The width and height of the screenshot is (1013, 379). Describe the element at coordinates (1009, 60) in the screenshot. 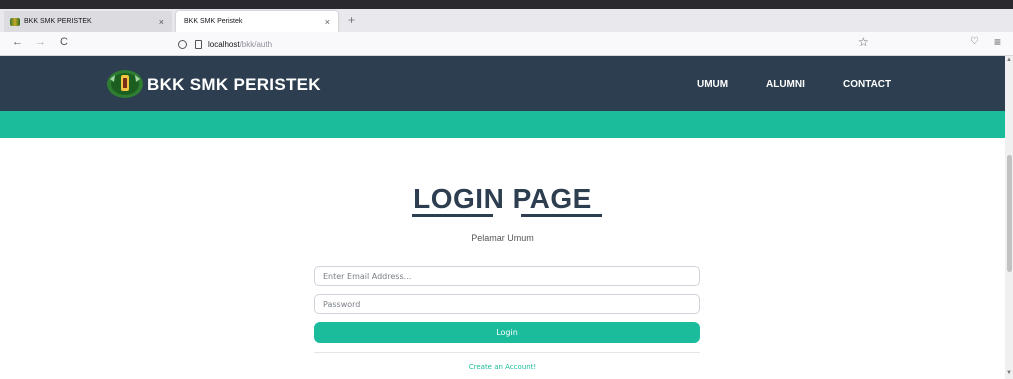

I see `scroll-up-arrow-icon: ▲` at that location.